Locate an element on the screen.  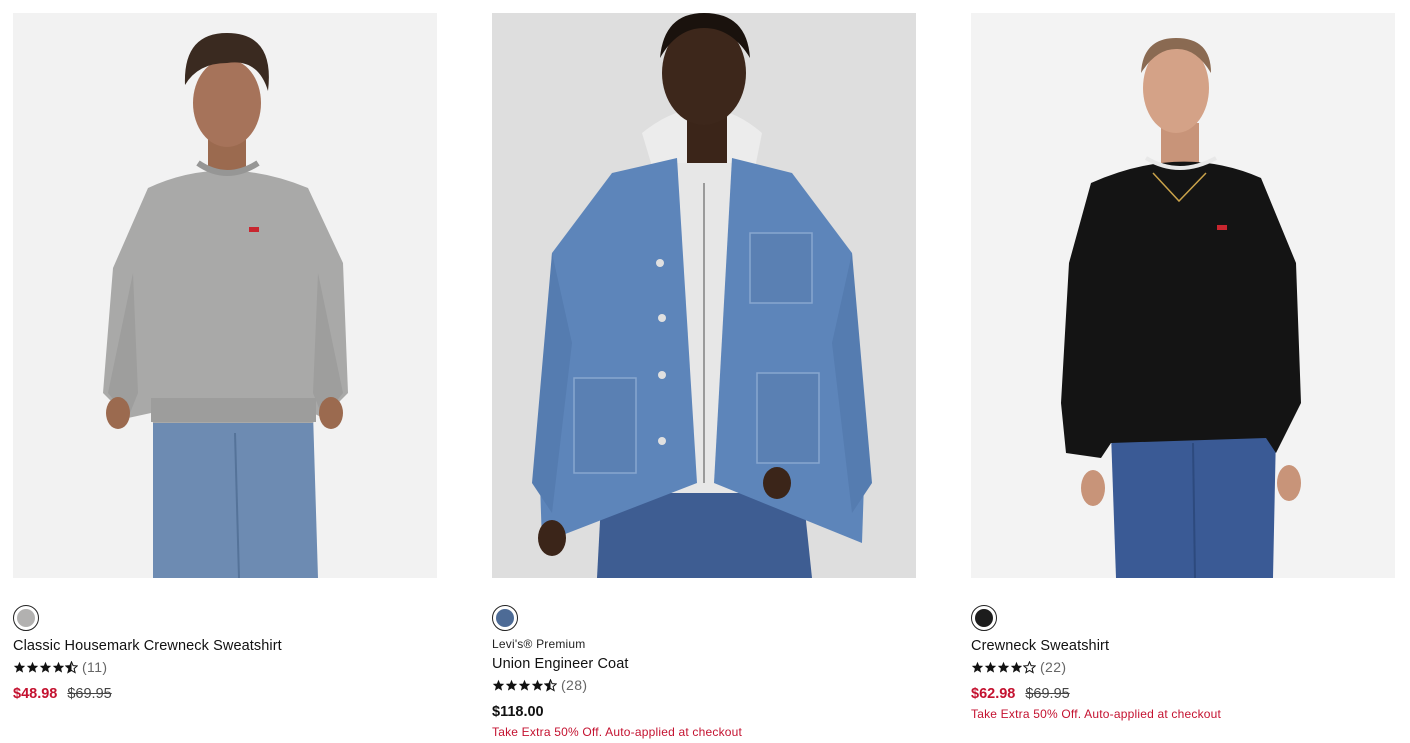
product-rating: (28) is located at coordinates (704, 685).